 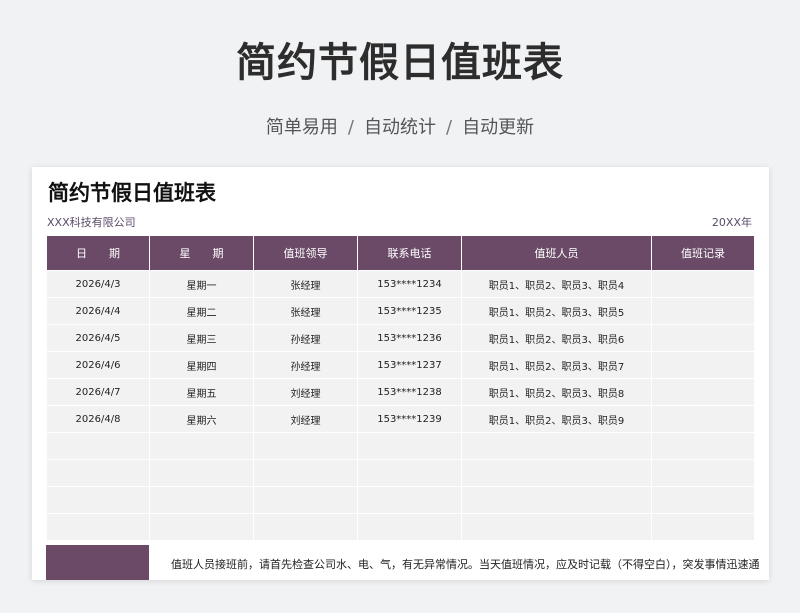 I want to click on table-cell: 职员1、职员2、职员3、职员5, so click(x=556, y=311).